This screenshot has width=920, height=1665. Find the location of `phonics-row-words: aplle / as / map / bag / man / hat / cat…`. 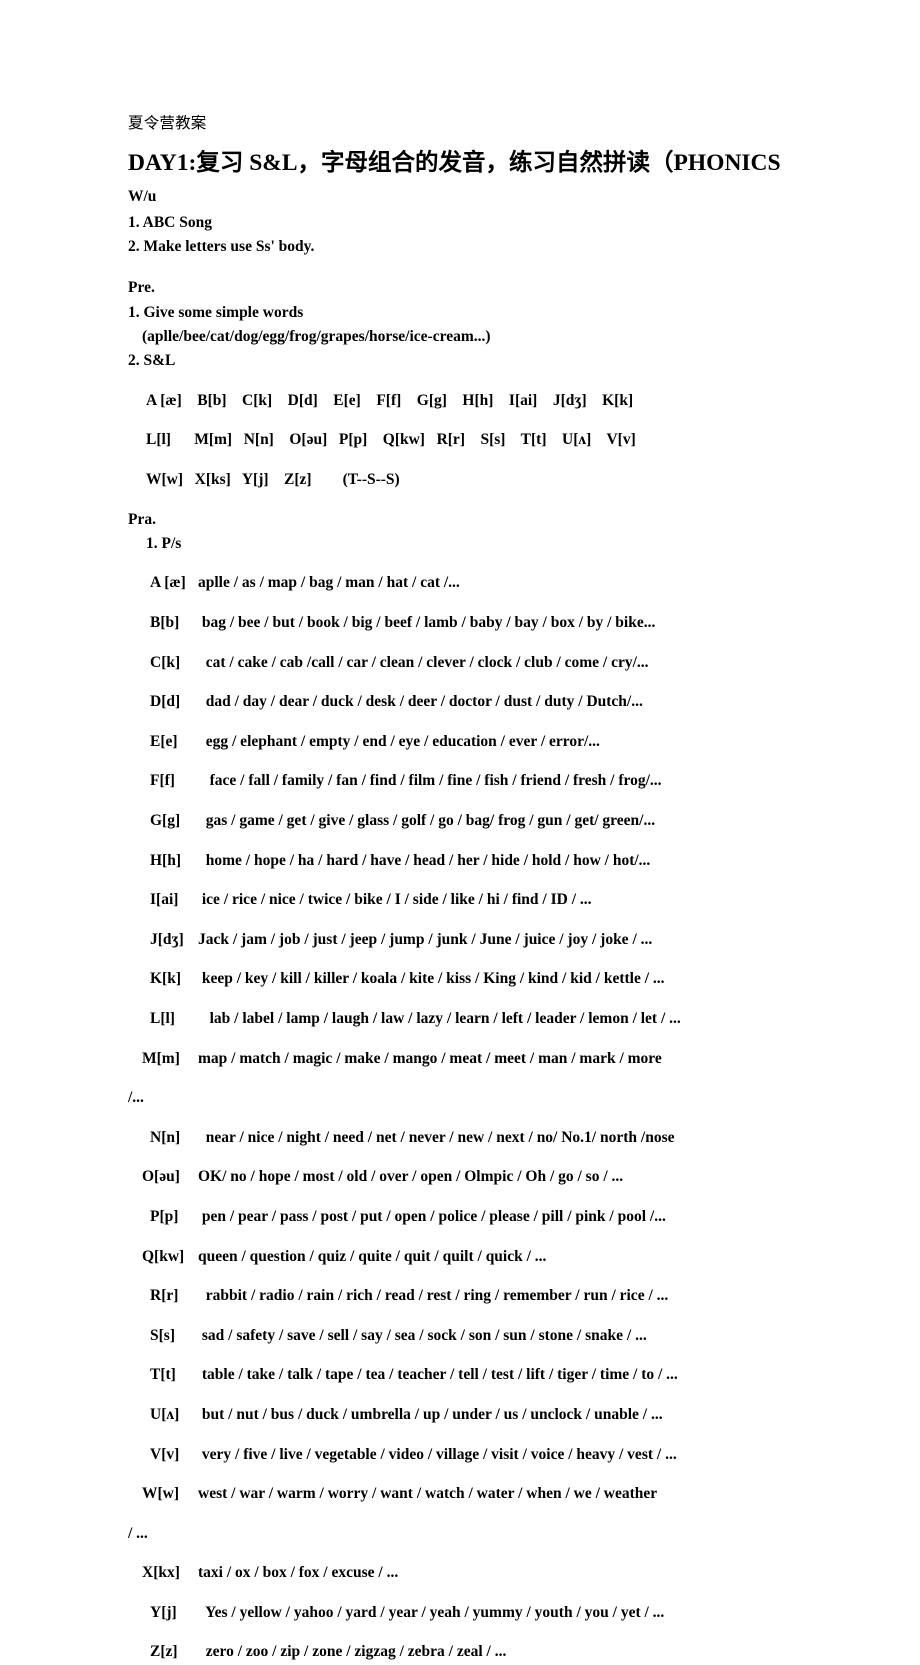

phonics-row-words: aplle / as / map / bag / man / hat / cat… is located at coordinates (329, 583).